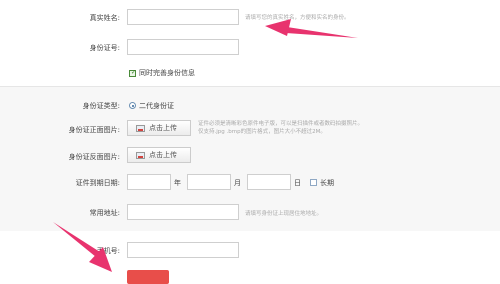  I want to click on expiry-year-input, so click(149, 182).